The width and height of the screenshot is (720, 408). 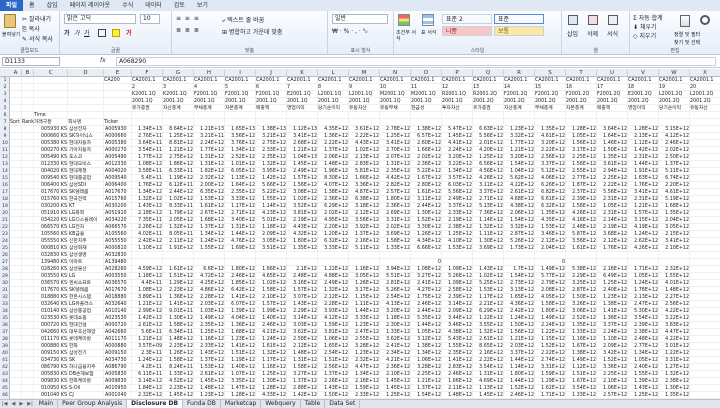 What do you see at coordinates (550, 241) in the screenshot?
I see `cell: 2.12E+12` at bounding box center [550, 241].